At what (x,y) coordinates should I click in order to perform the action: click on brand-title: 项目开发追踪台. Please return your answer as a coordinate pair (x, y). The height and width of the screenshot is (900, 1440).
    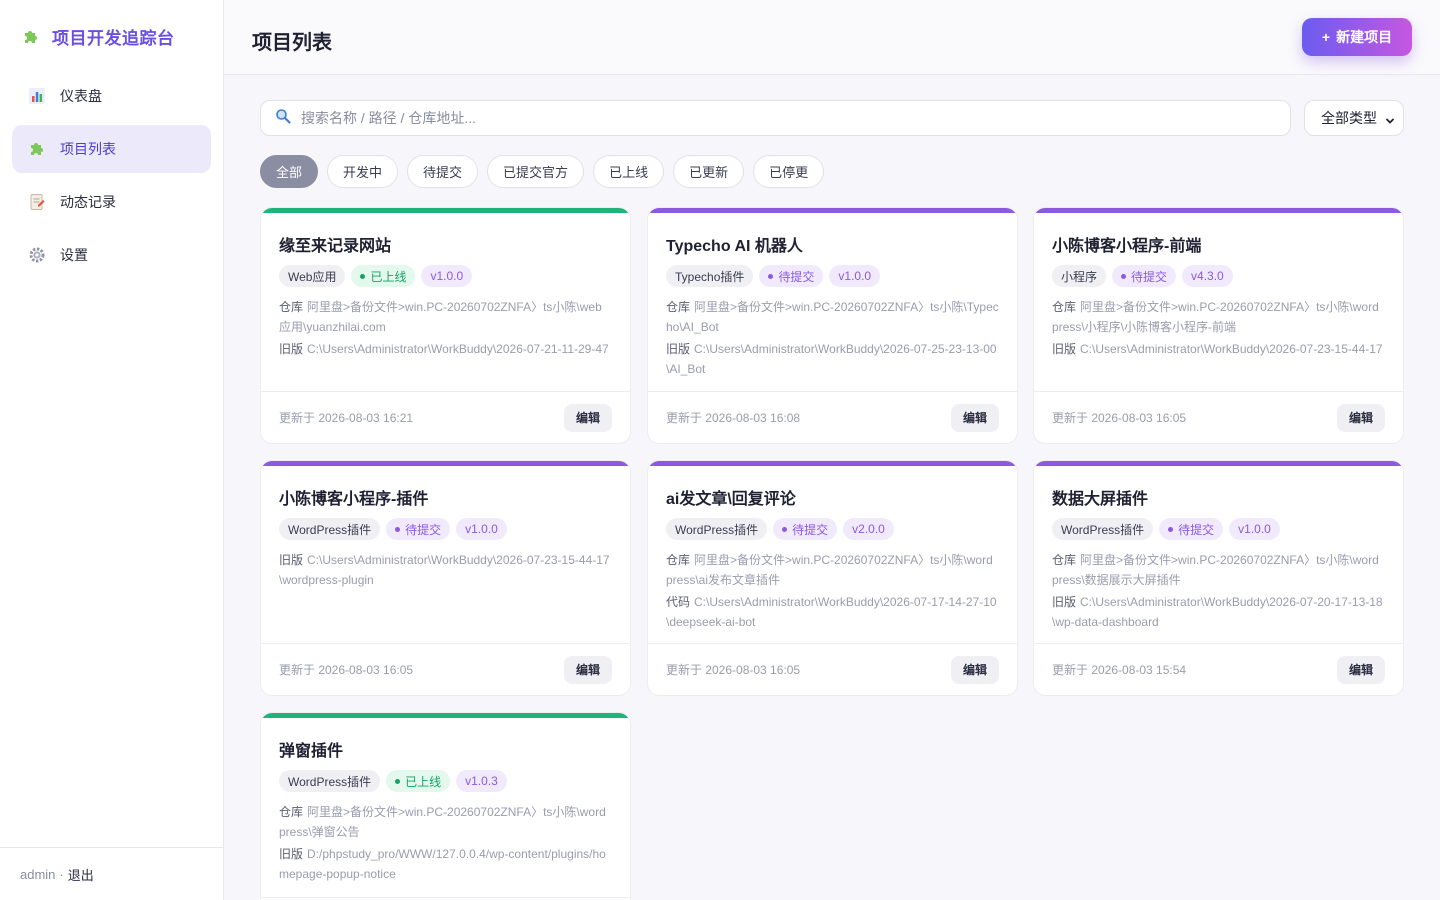
    Looking at the image, I should click on (113, 38).